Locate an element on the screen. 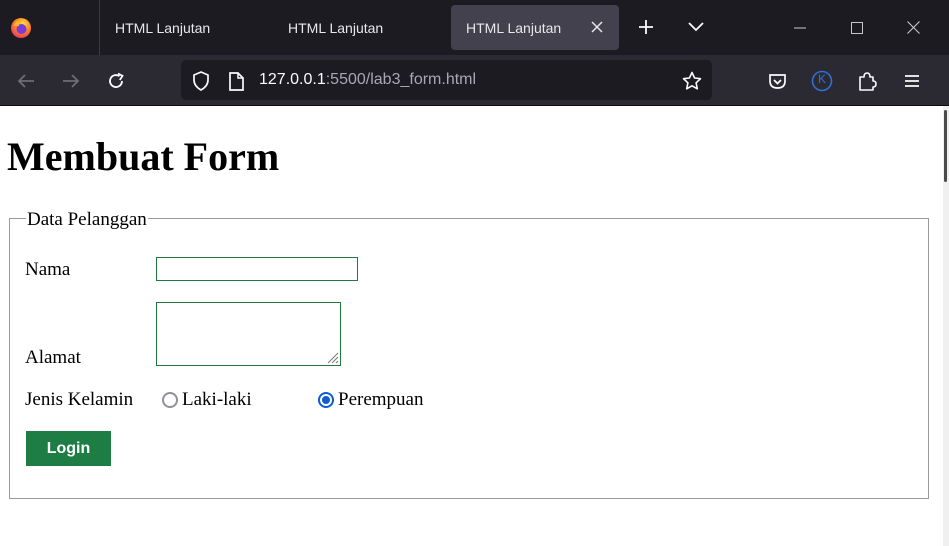 The height and width of the screenshot is (546, 949). url-path: :5500/lab3_form.html is located at coordinates (401, 79).